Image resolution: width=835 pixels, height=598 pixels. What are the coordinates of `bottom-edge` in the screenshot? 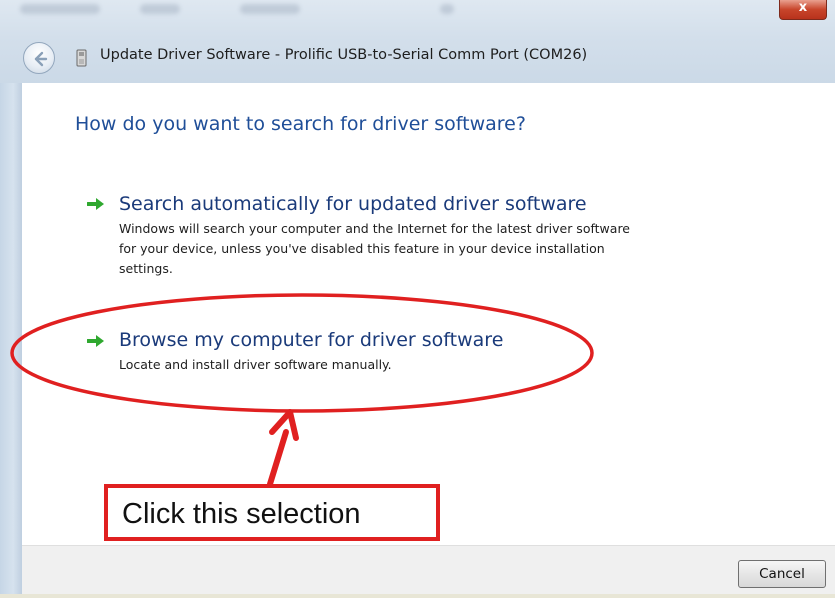 It's located at (417, 596).